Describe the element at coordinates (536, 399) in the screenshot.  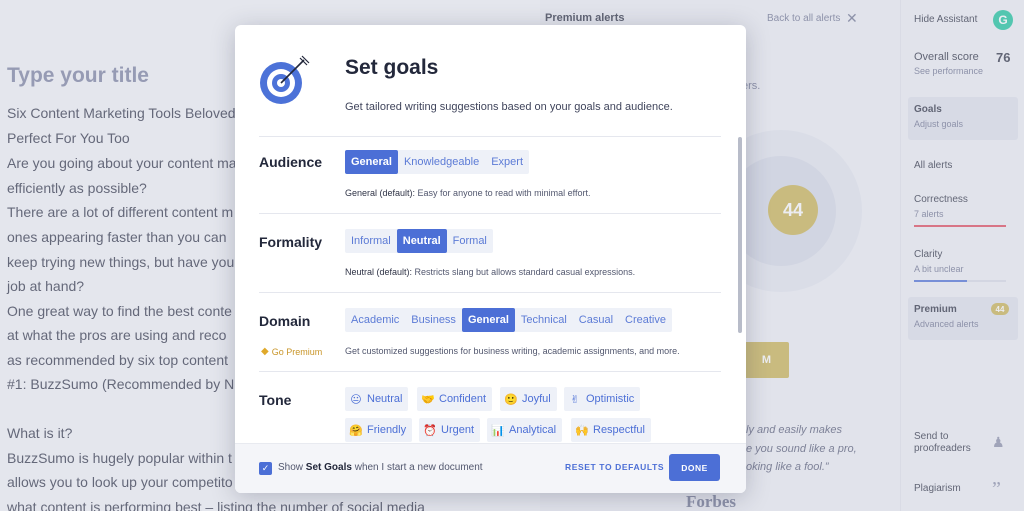
I see `tone-chip-label: Joyful` at that location.